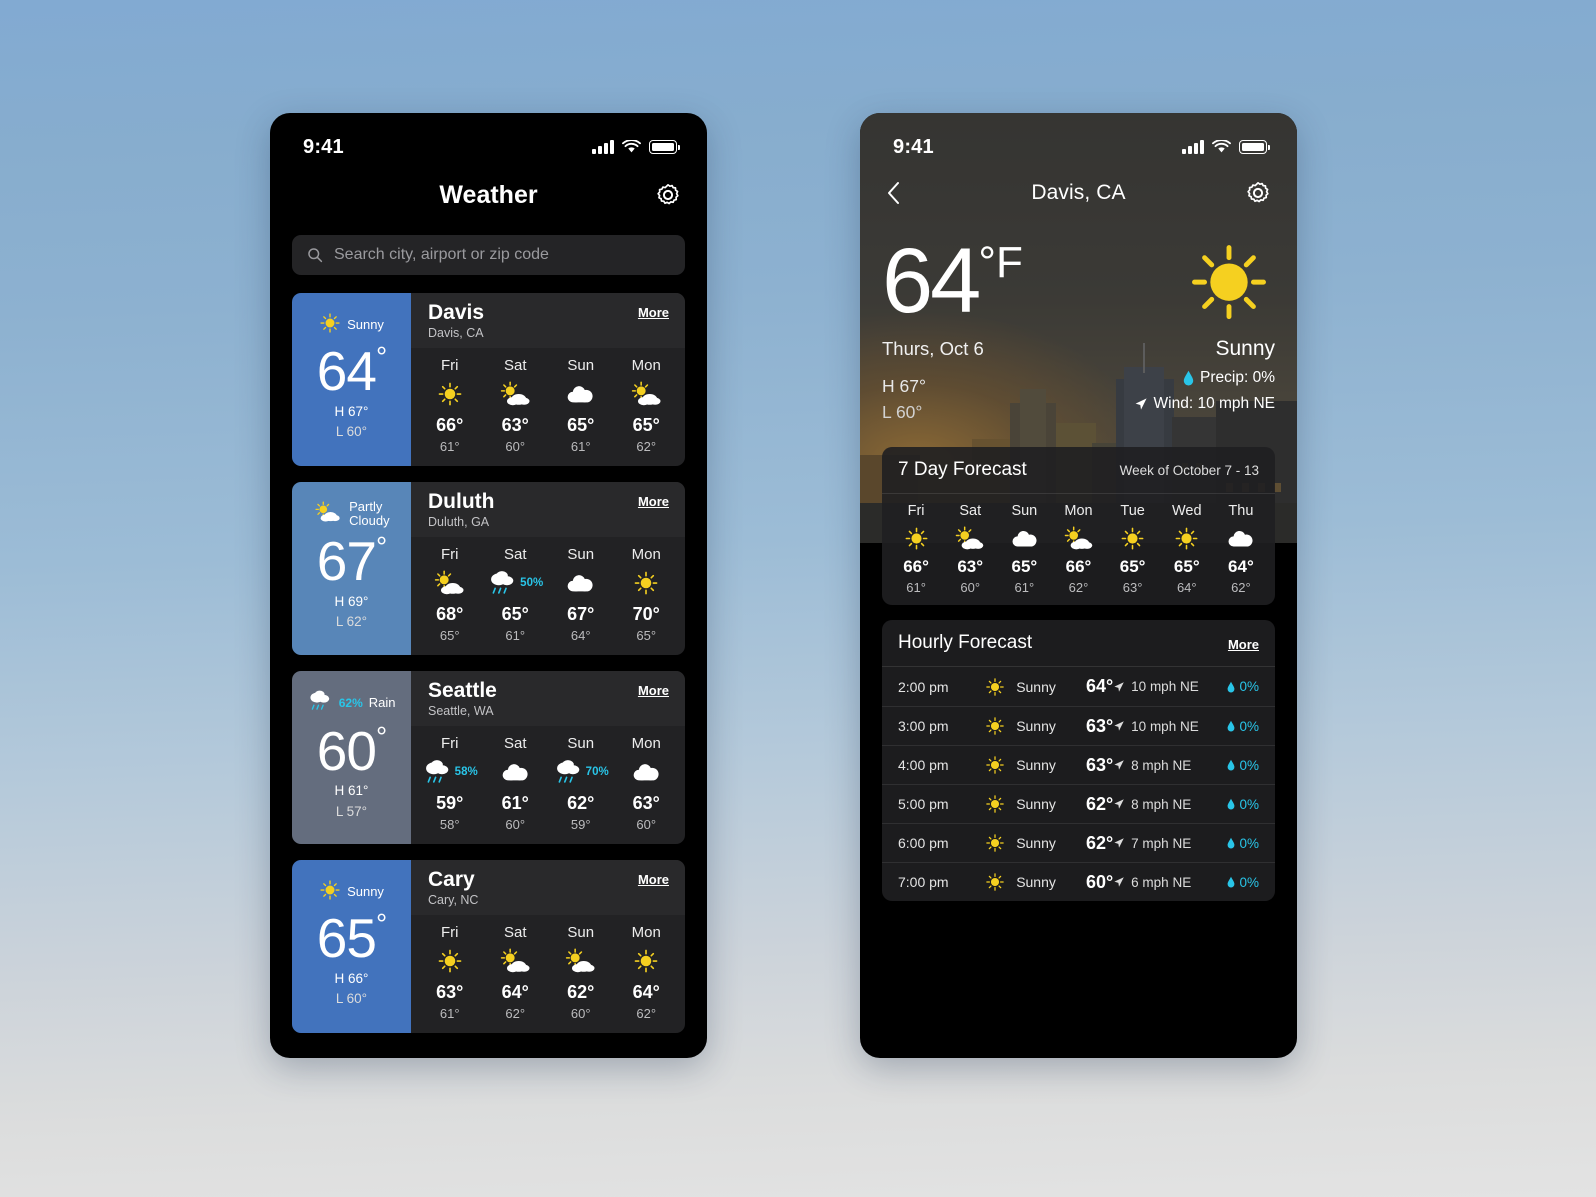 The image size is (1596, 1197). What do you see at coordinates (1186, 511) in the screenshot?
I see `week-day-name: Wed` at bounding box center [1186, 511].